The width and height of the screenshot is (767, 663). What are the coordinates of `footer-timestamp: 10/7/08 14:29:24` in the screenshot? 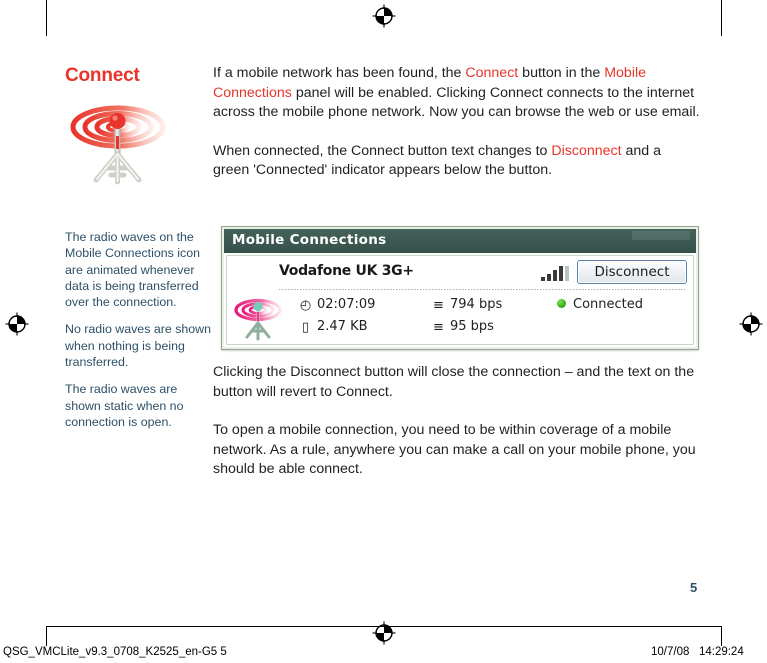 It's located at (697, 652).